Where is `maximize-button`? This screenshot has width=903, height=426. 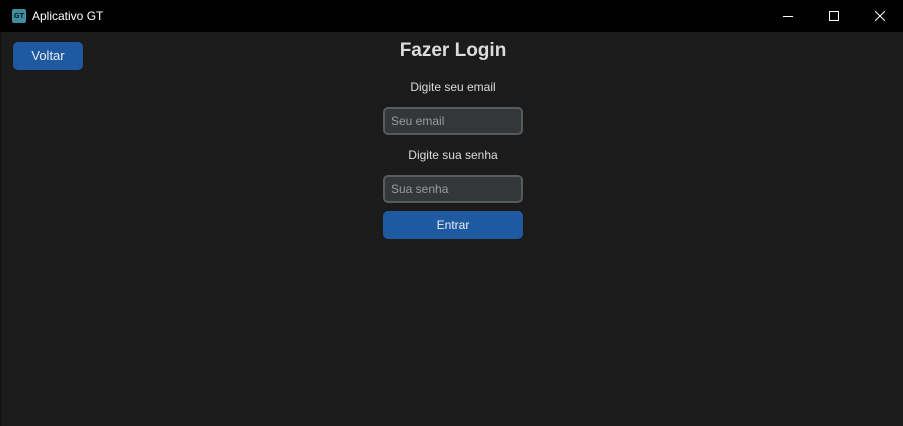
maximize-button is located at coordinates (834, 16).